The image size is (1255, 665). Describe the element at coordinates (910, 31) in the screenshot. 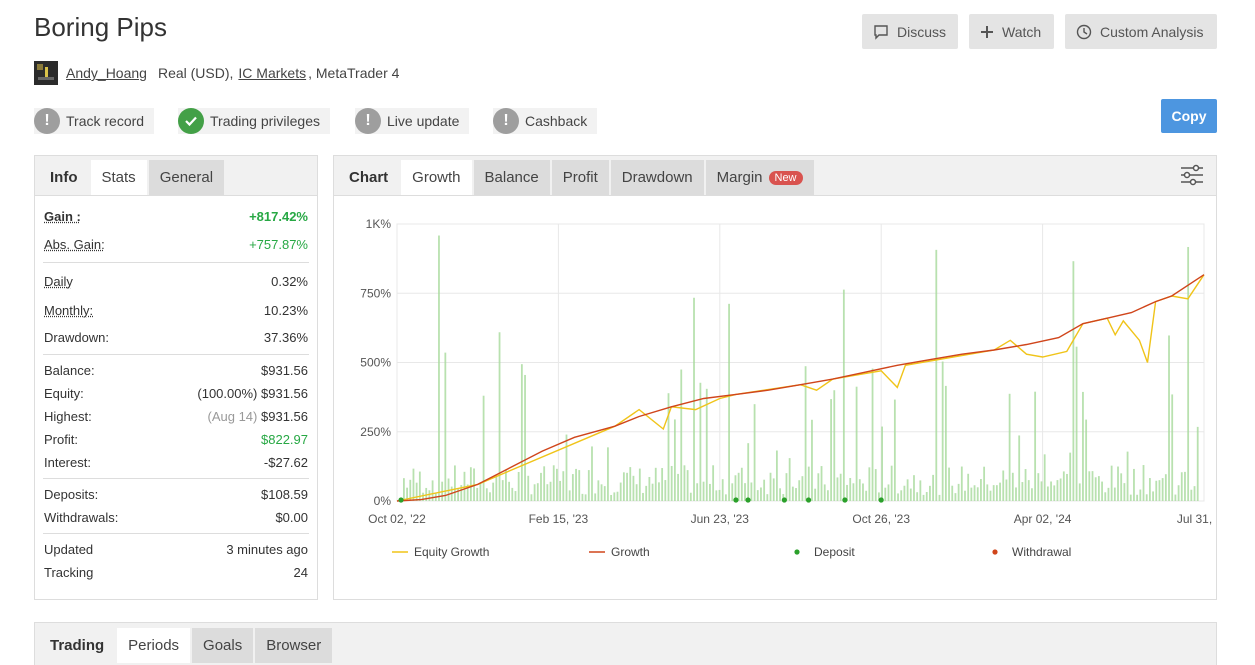

I see `discuss-button: Discuss` at that location.